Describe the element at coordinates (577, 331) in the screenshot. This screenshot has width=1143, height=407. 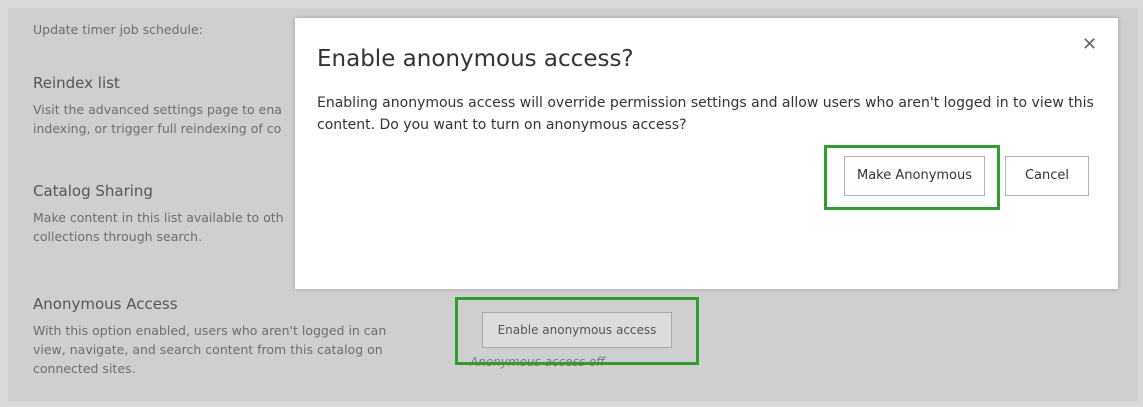
I see `highlight-enable-button` at that location.